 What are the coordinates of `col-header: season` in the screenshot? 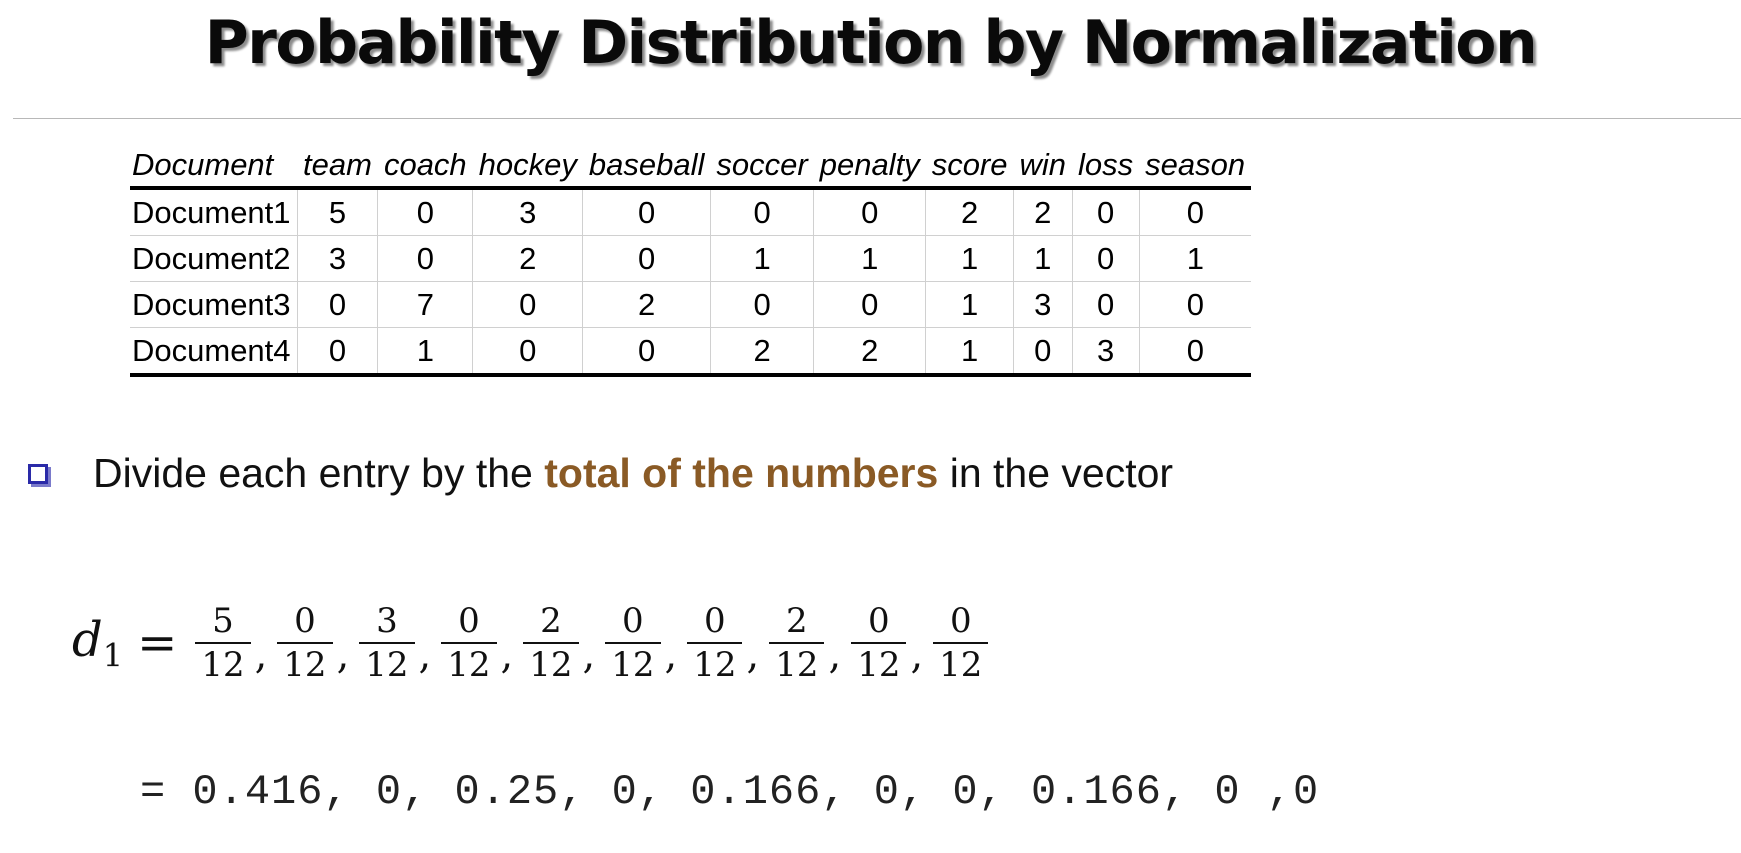 It's located at (1195, 167).